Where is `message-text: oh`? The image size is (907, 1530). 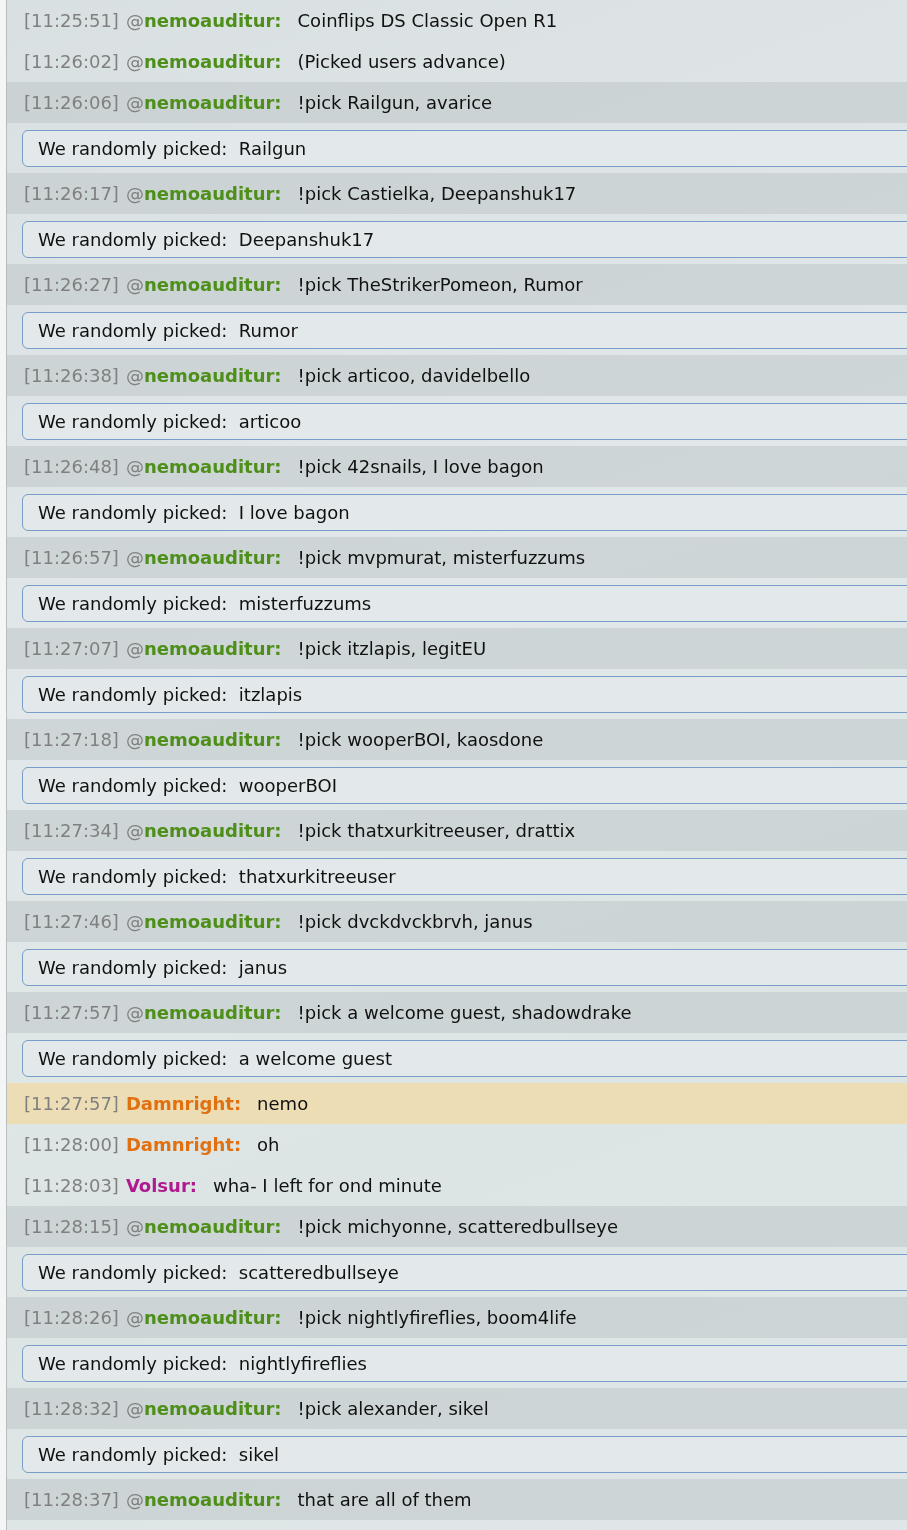
message-text: oh is located at coordinates (268, 1144).